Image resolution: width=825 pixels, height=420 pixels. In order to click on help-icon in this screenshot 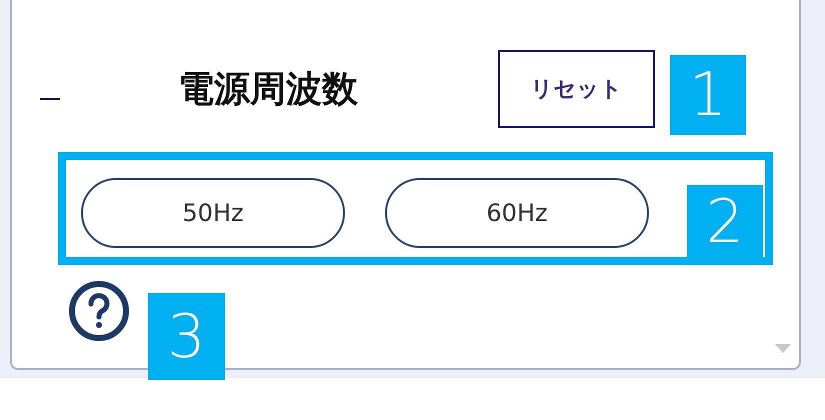, I will do `click(99, 311)`.